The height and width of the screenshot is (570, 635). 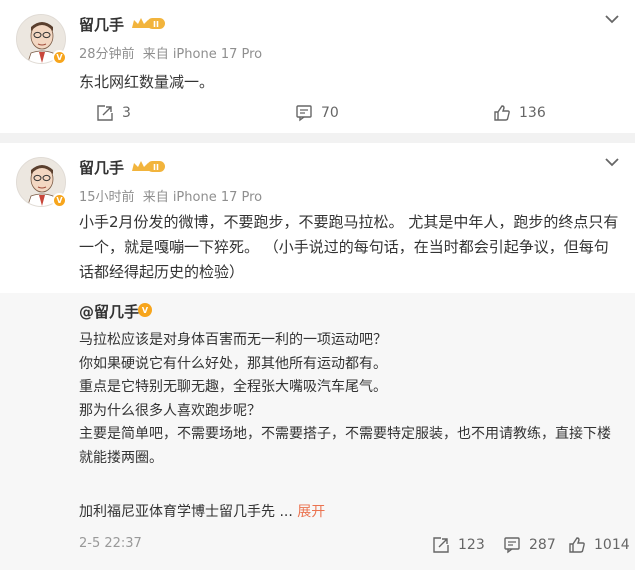 What do you see at coordinates (317, 545) in the screenshot?
I see `repost-action-bar: 123 287 1014` at bounding box center [317, 545].